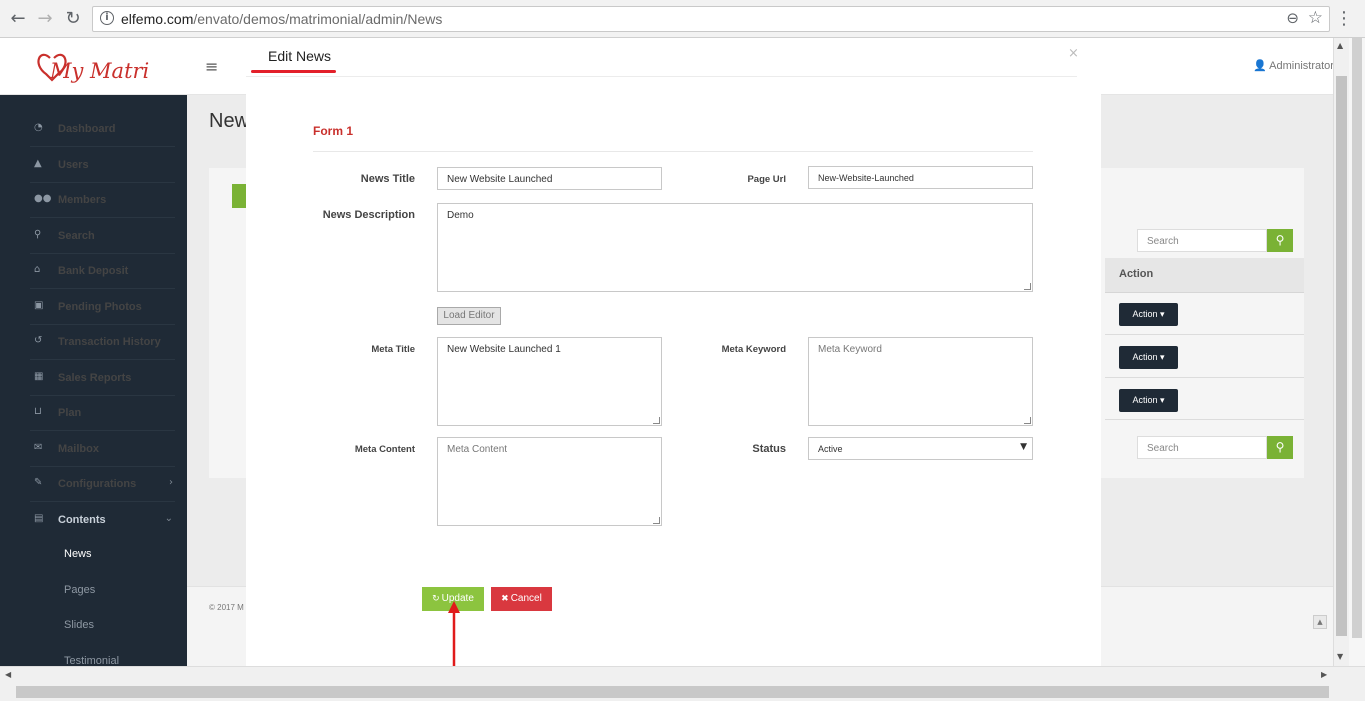  I want to click on cancel-button: ✖ Cancel, so click(521, 599).